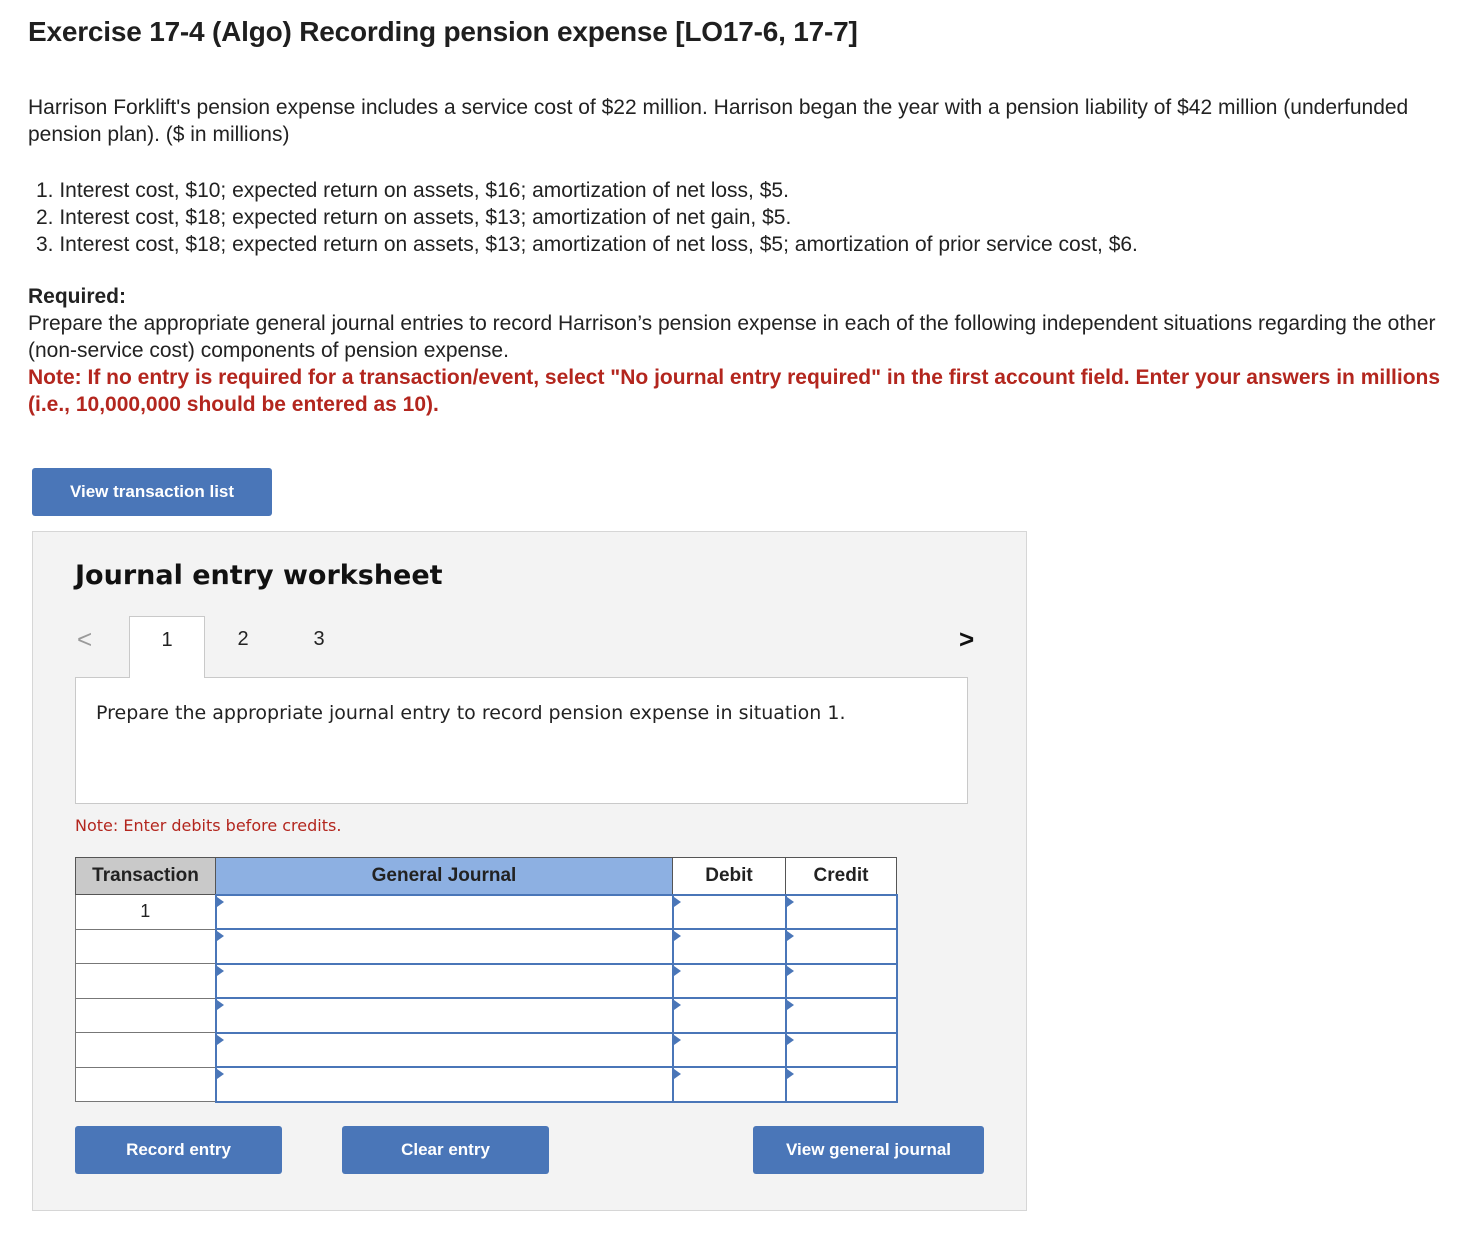 Image resolution: width=1466 pixels, height=1260 pixels. I want to click on clear-entry-button: Clear entry, so click(445, 1150).